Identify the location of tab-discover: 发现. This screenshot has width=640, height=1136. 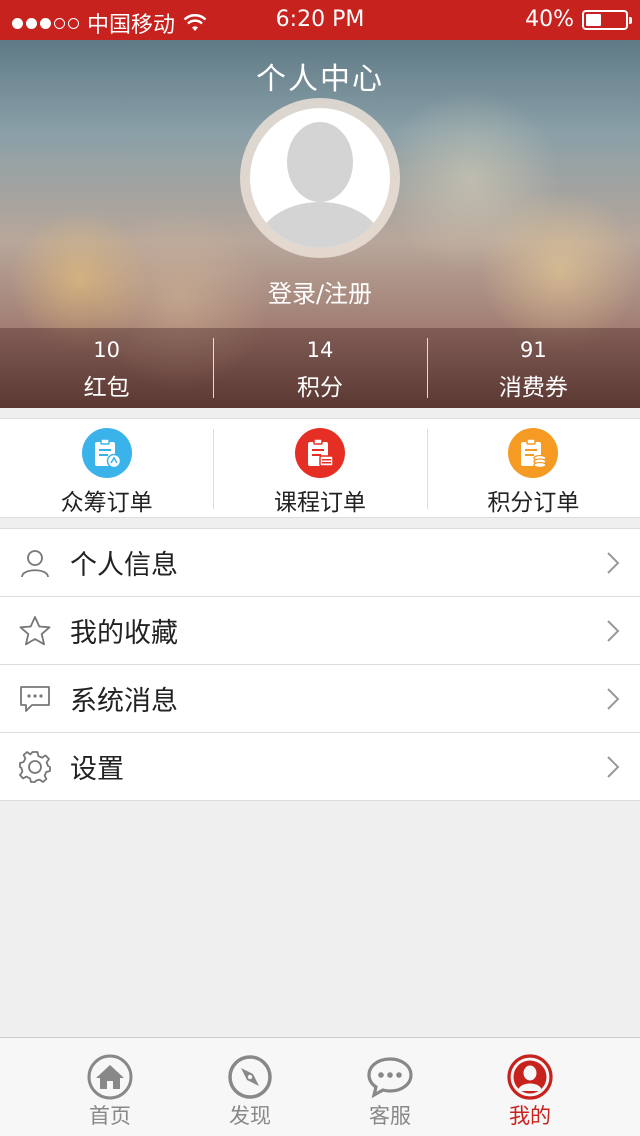
(250, 1084).